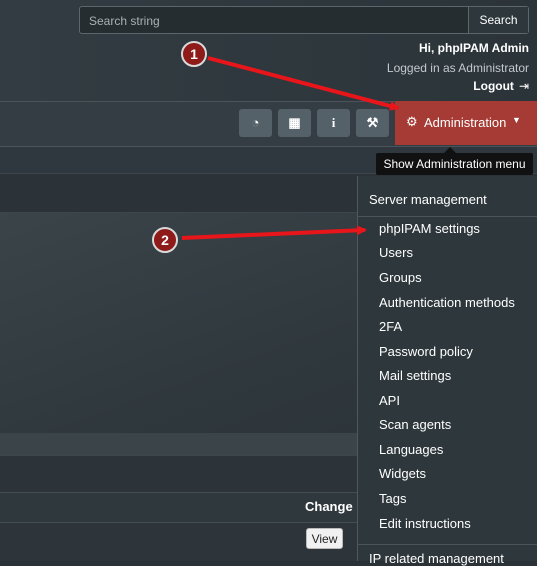 This screenshot has width=537, height=566. I want to click on annotation-badge-1: 1, so click(194, 54).